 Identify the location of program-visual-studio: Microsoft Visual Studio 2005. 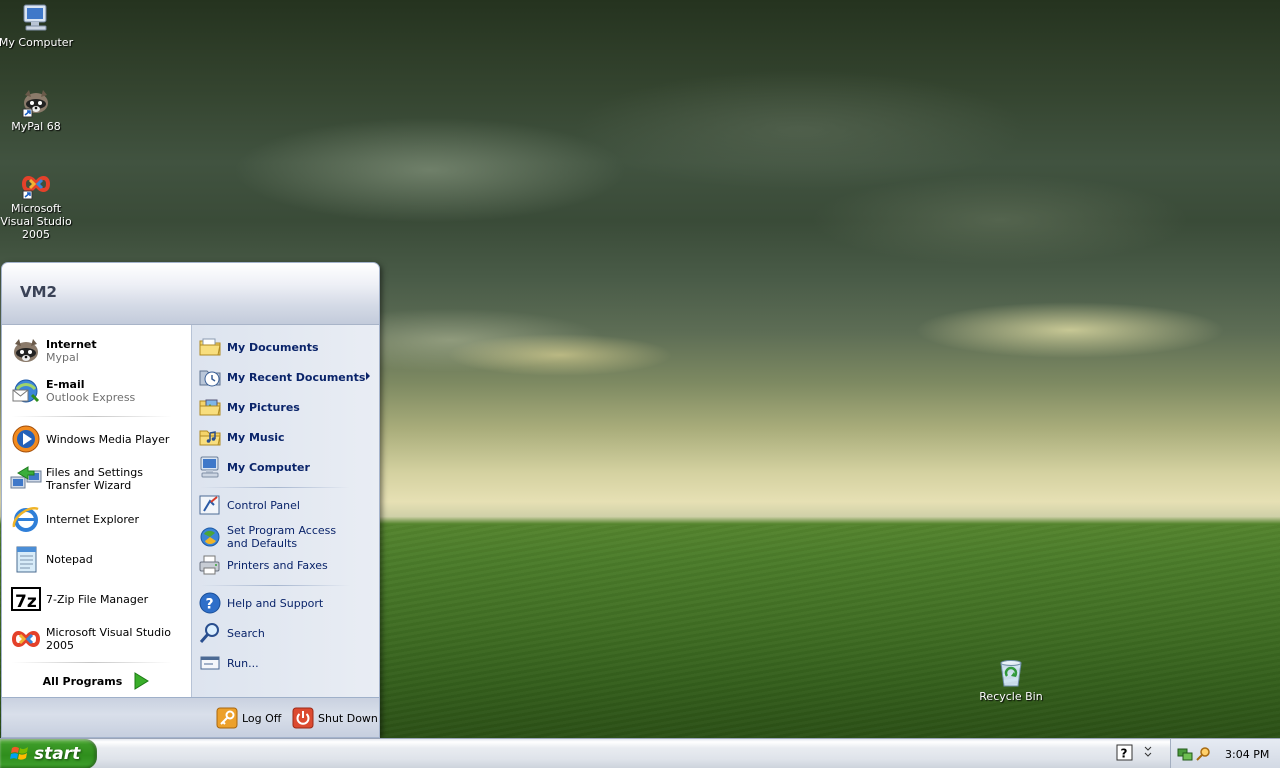
(99, 639).